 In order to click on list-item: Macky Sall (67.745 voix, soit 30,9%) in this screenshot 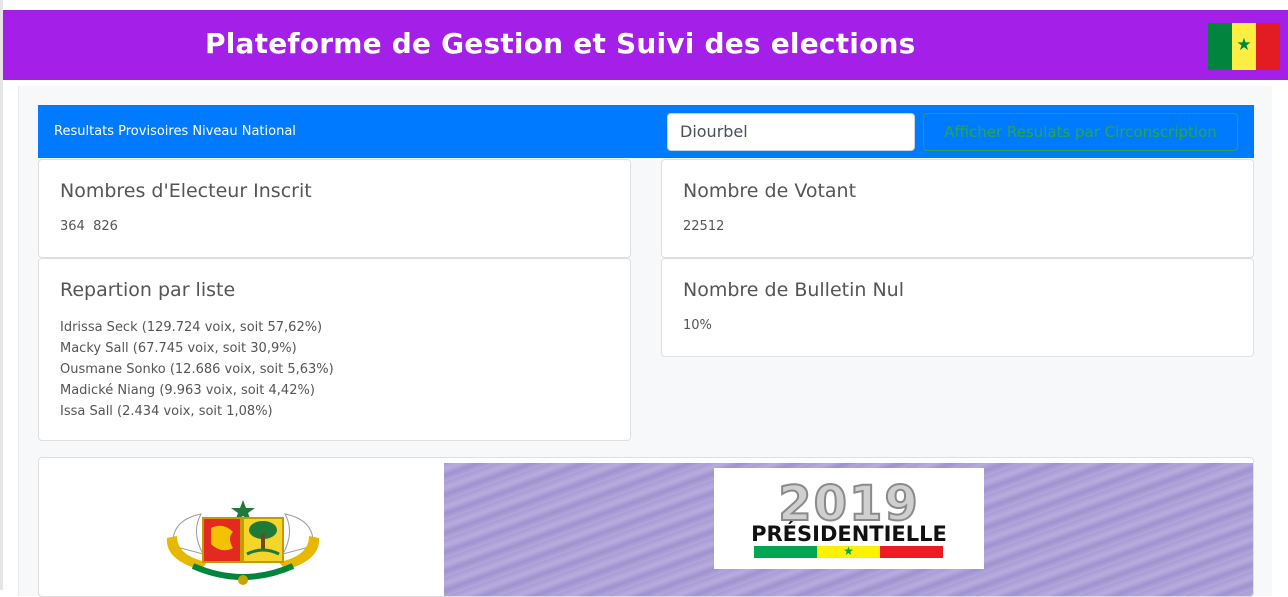, I will do `click(178, 348)`.